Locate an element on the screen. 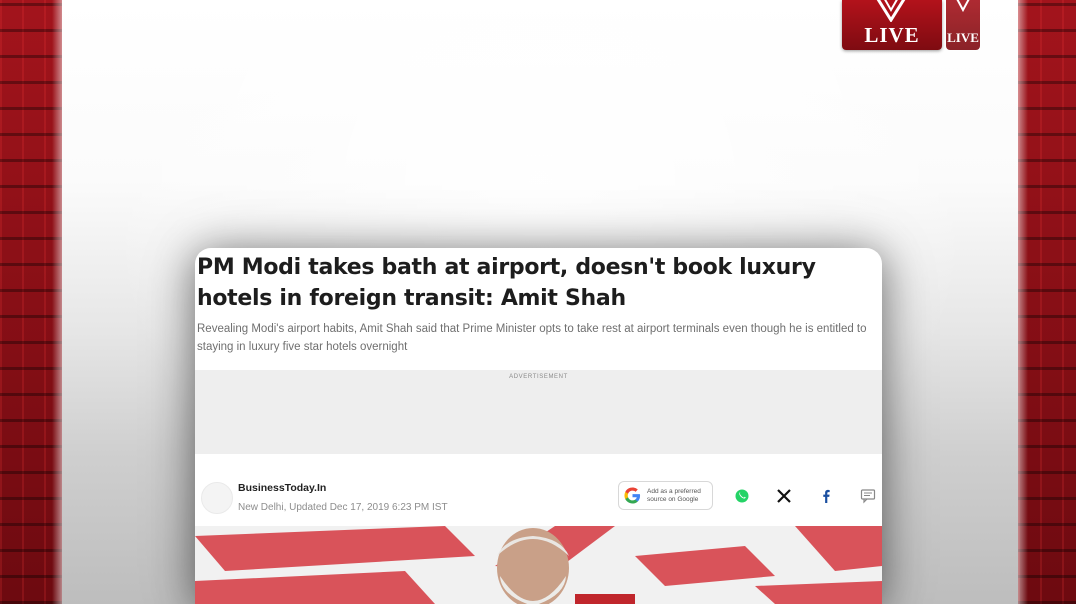 This screenshot has width=1076, height=604. hero-photo-graphic is located at coordinates (538, 565).